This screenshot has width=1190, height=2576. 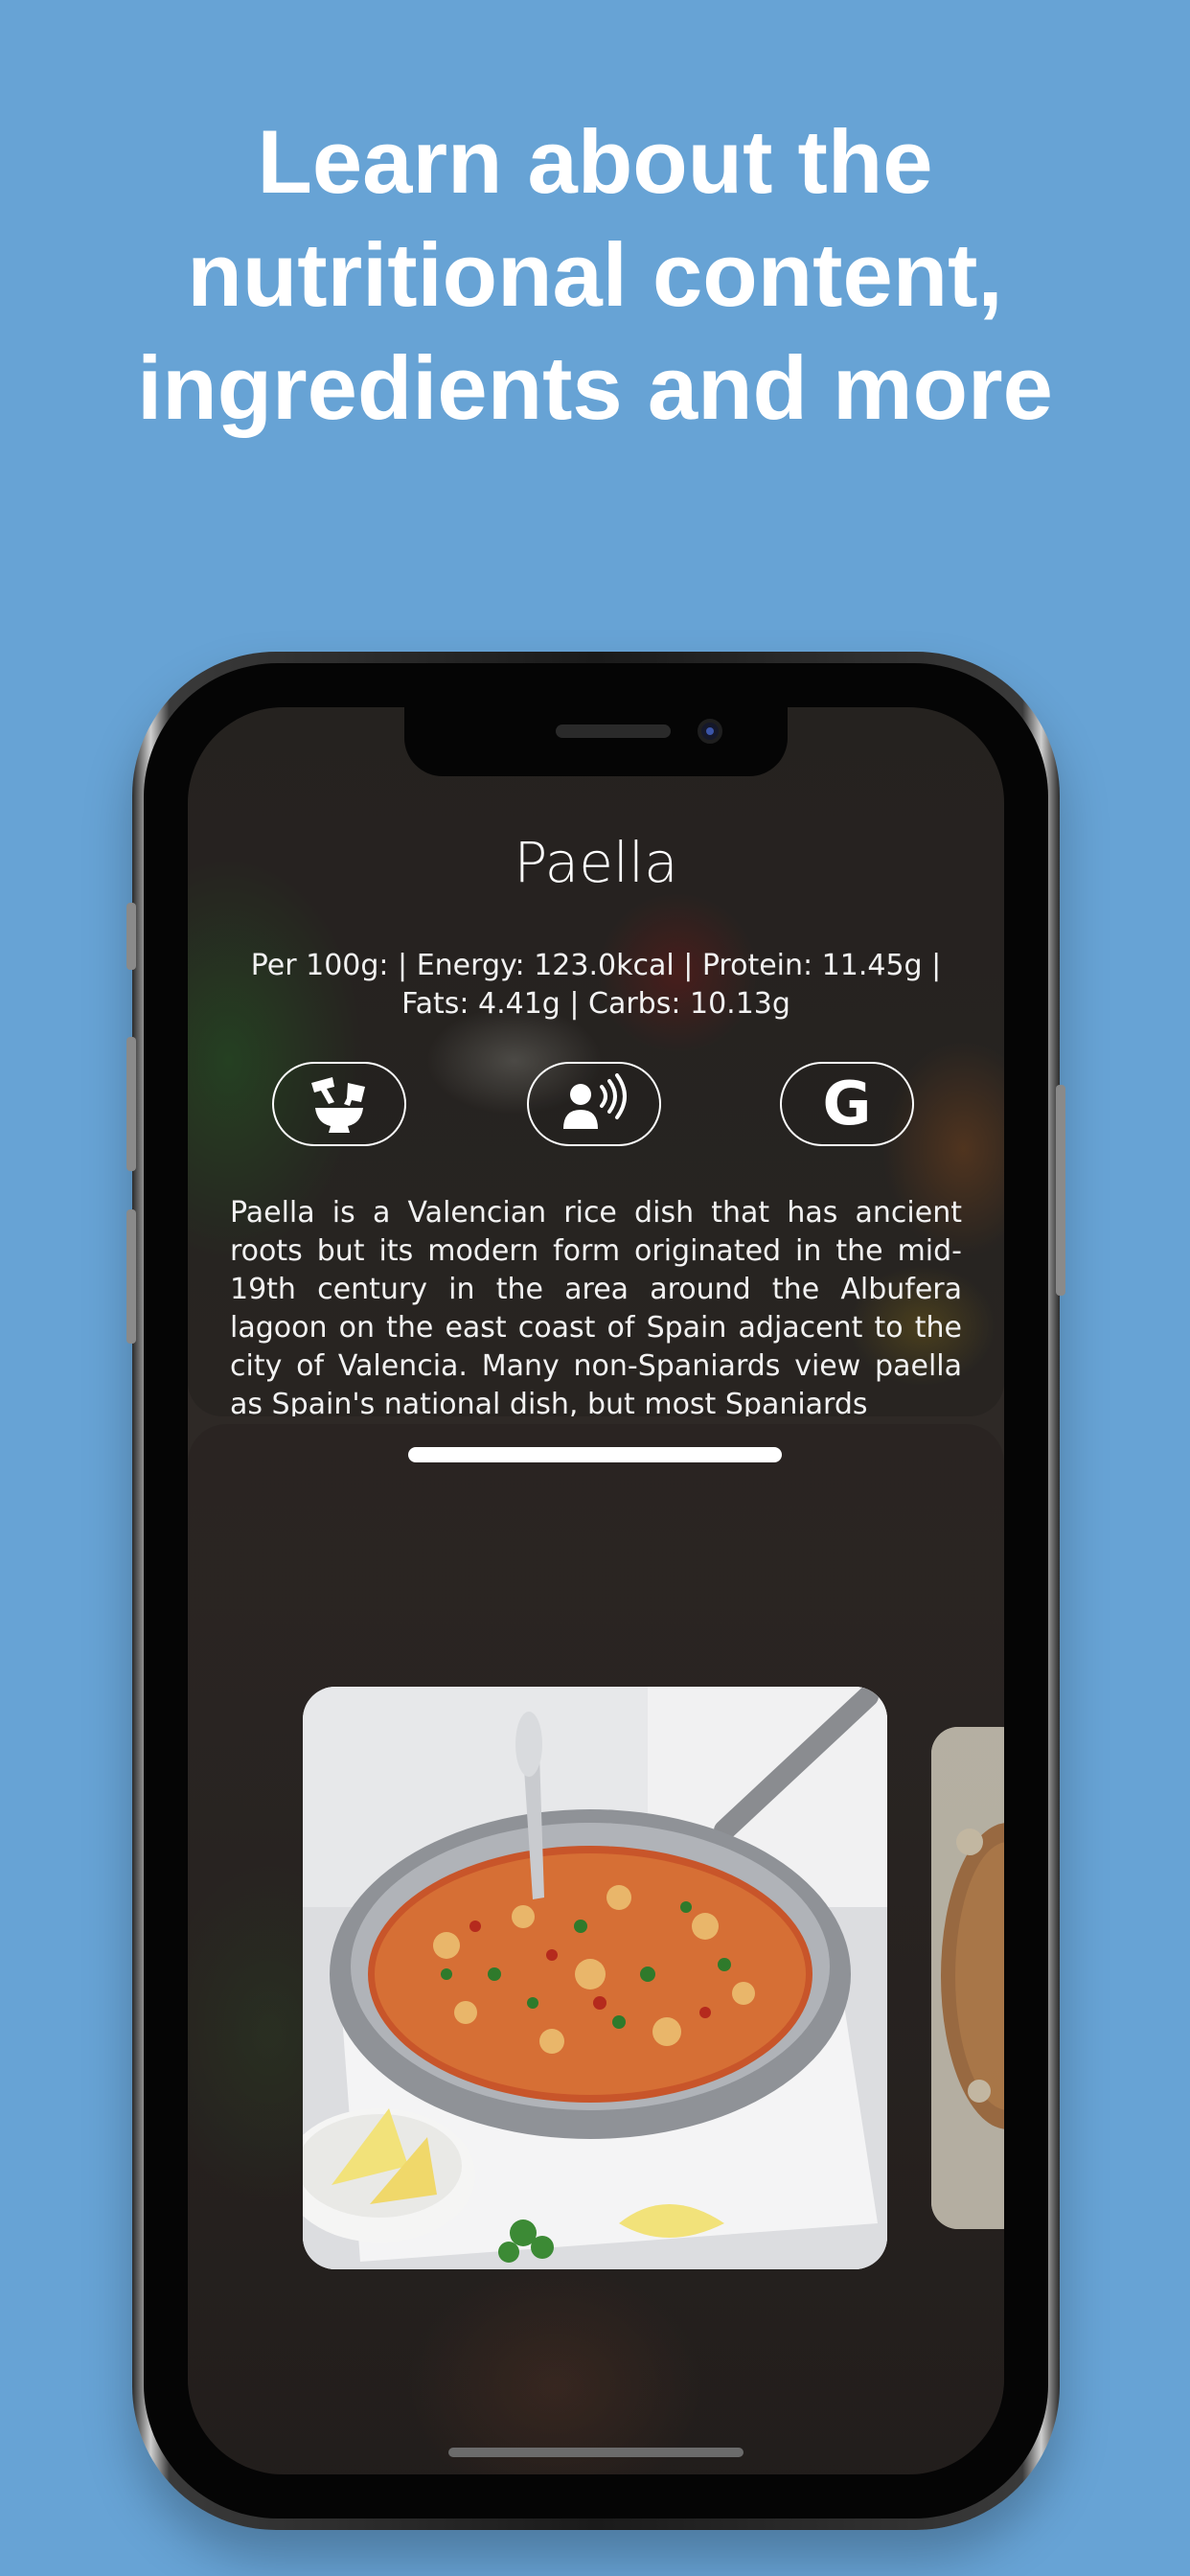 I want to click on google-icon: G, so click(x=847, y=1103).